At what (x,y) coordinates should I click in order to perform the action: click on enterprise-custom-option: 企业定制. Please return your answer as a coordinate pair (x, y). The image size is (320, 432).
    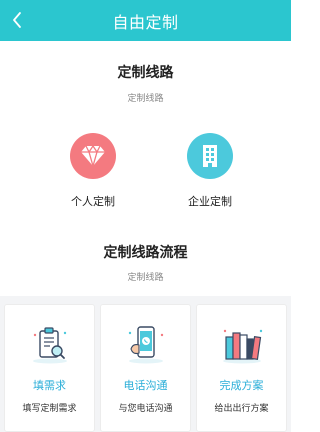
    Looking at the image, I should click on (210, 171).